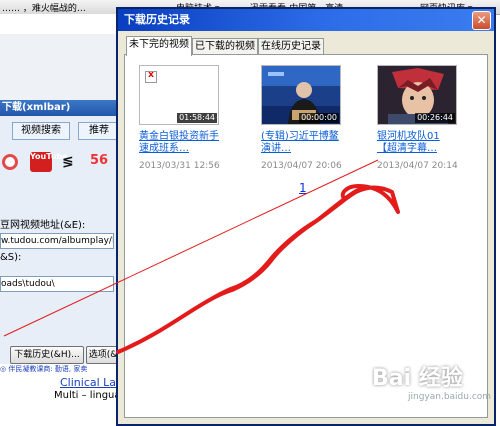  Describe the element at coordinates (59, 369) in the screenshot. I see `banner-text: ◎ 伴民凝教课商: 勤语, 家卖` at that location.